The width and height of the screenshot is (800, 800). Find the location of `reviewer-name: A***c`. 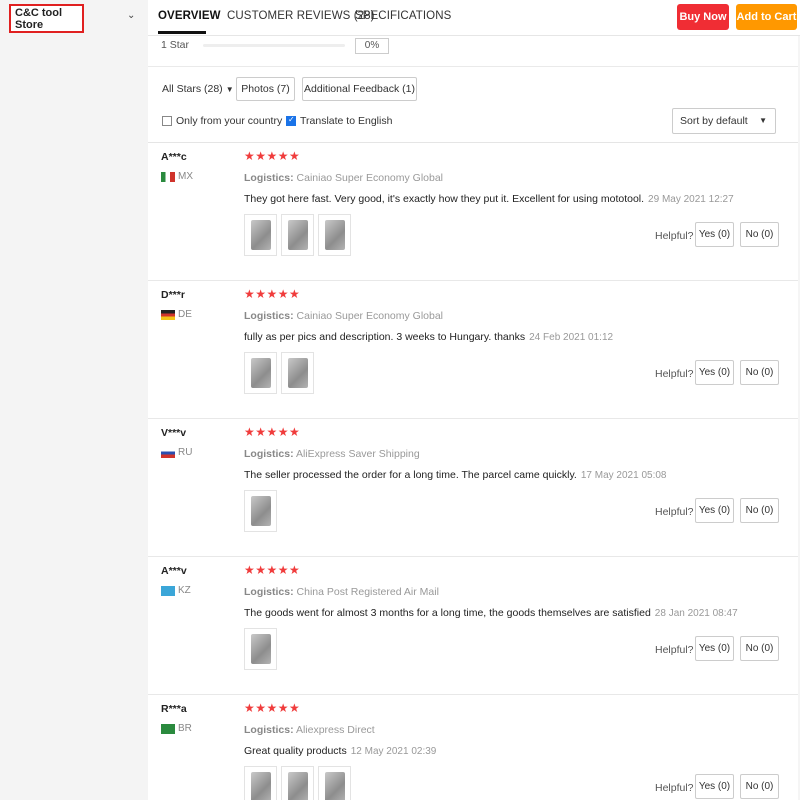

reviewer-name: A***c is located at coordinates (174, 157).